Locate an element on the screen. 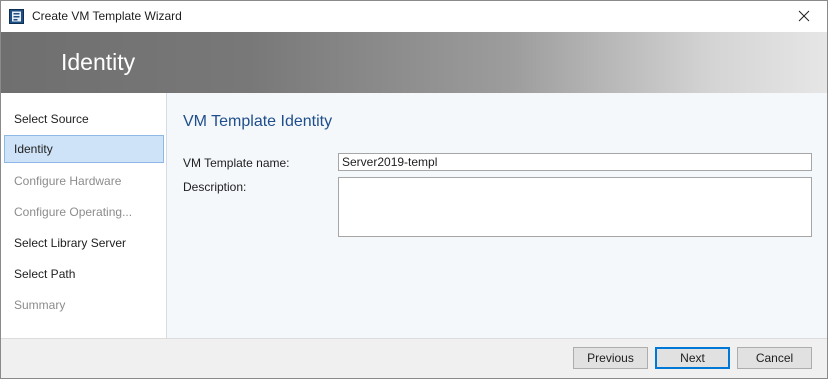 The image size is (828, 379). wizard-app-icon is located at coordinates (16, 16).